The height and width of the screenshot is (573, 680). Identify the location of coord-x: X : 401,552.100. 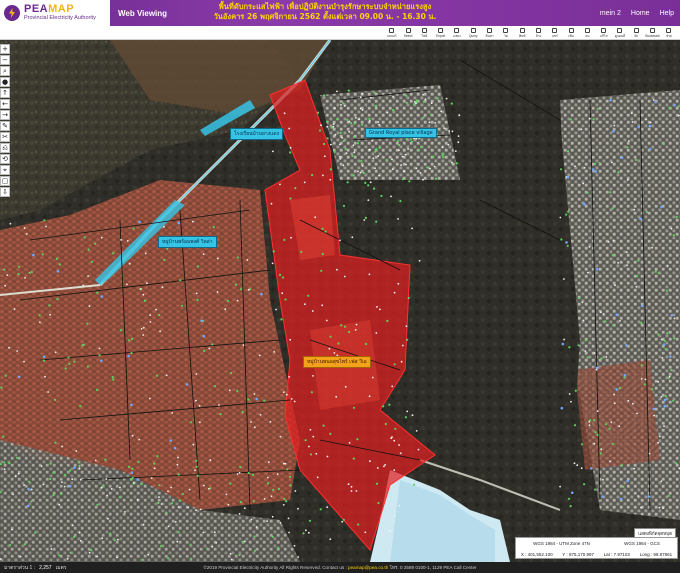
(536, 554).